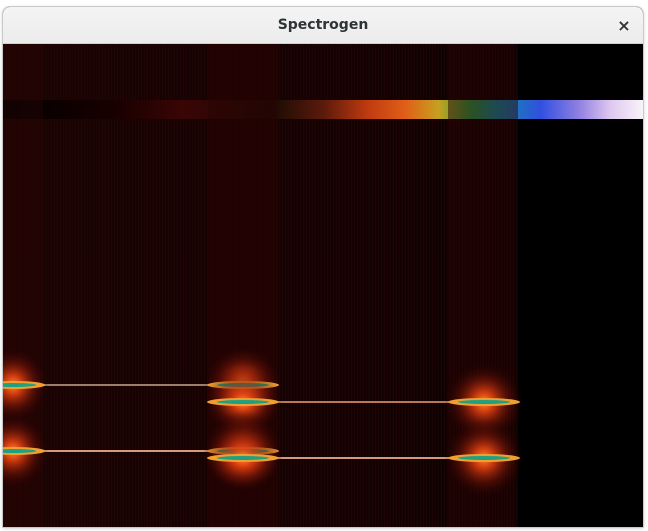  Describe the element at coordinates (243, 458) in the screenshot. I see `onset-blob-2d-center` at that location.